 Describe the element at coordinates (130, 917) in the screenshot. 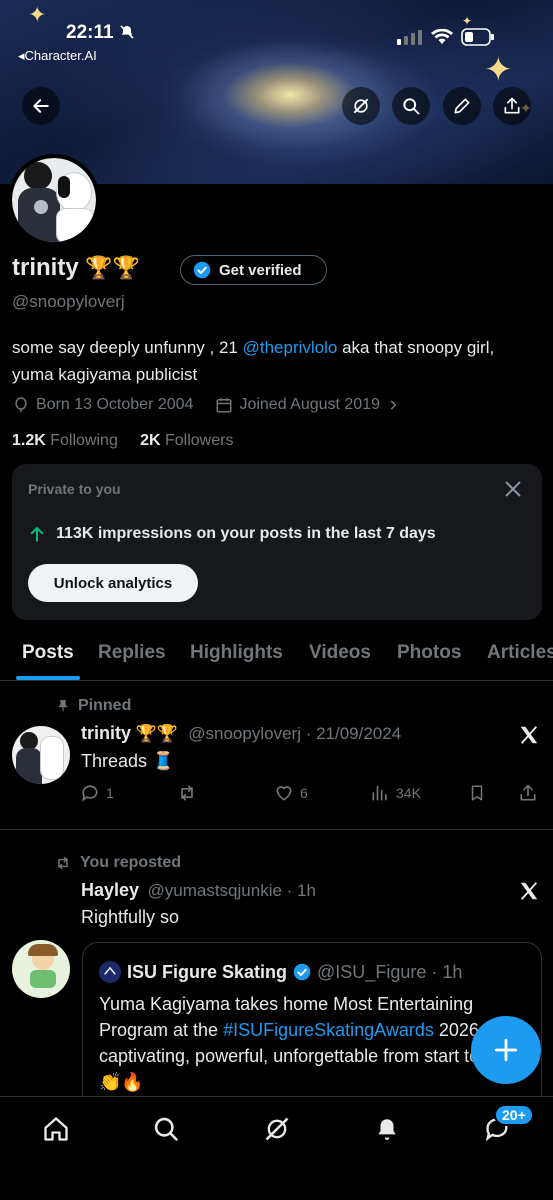

I see `repost-text: Rightfully so` at that location.